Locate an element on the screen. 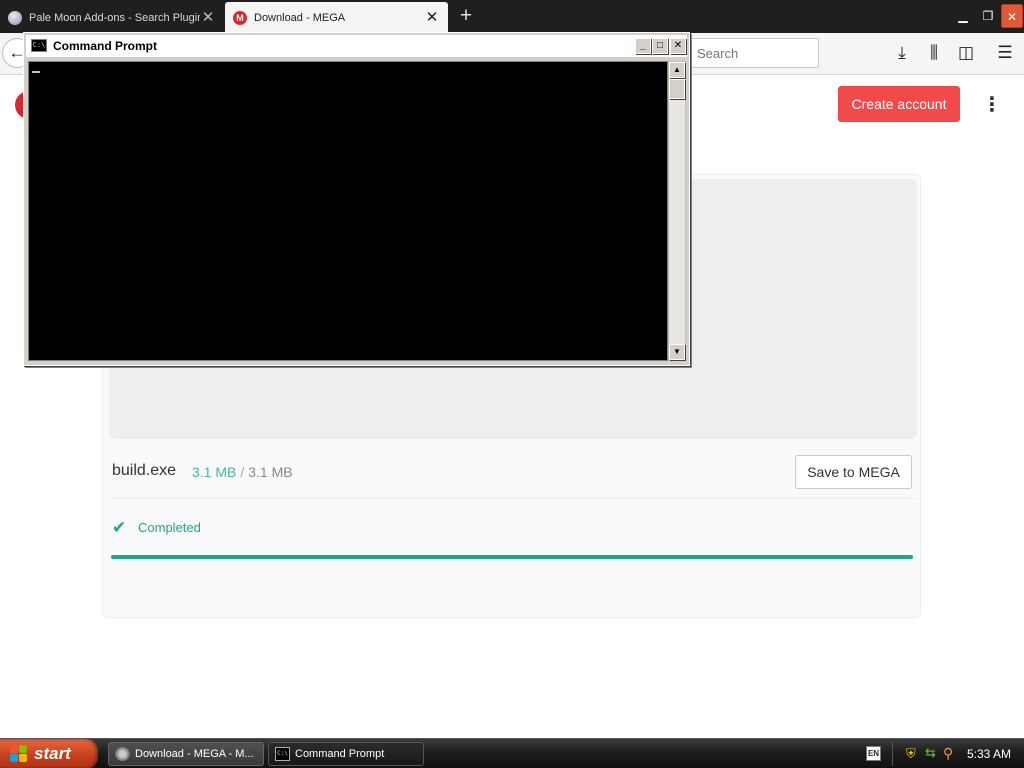 This screenshot has height=768, width=1024. start-button: start is located at coordinates (49, 753).